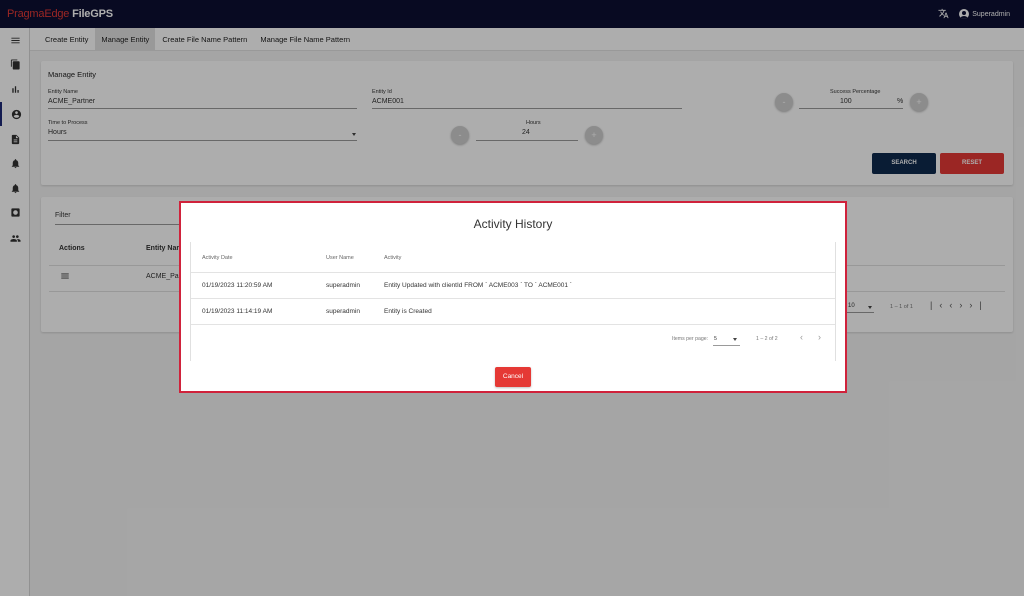  What do you see at coordinates (340, 258) in the screenshot?
I see `column-header-user-name: User Name` at bounding box center [340, 258].